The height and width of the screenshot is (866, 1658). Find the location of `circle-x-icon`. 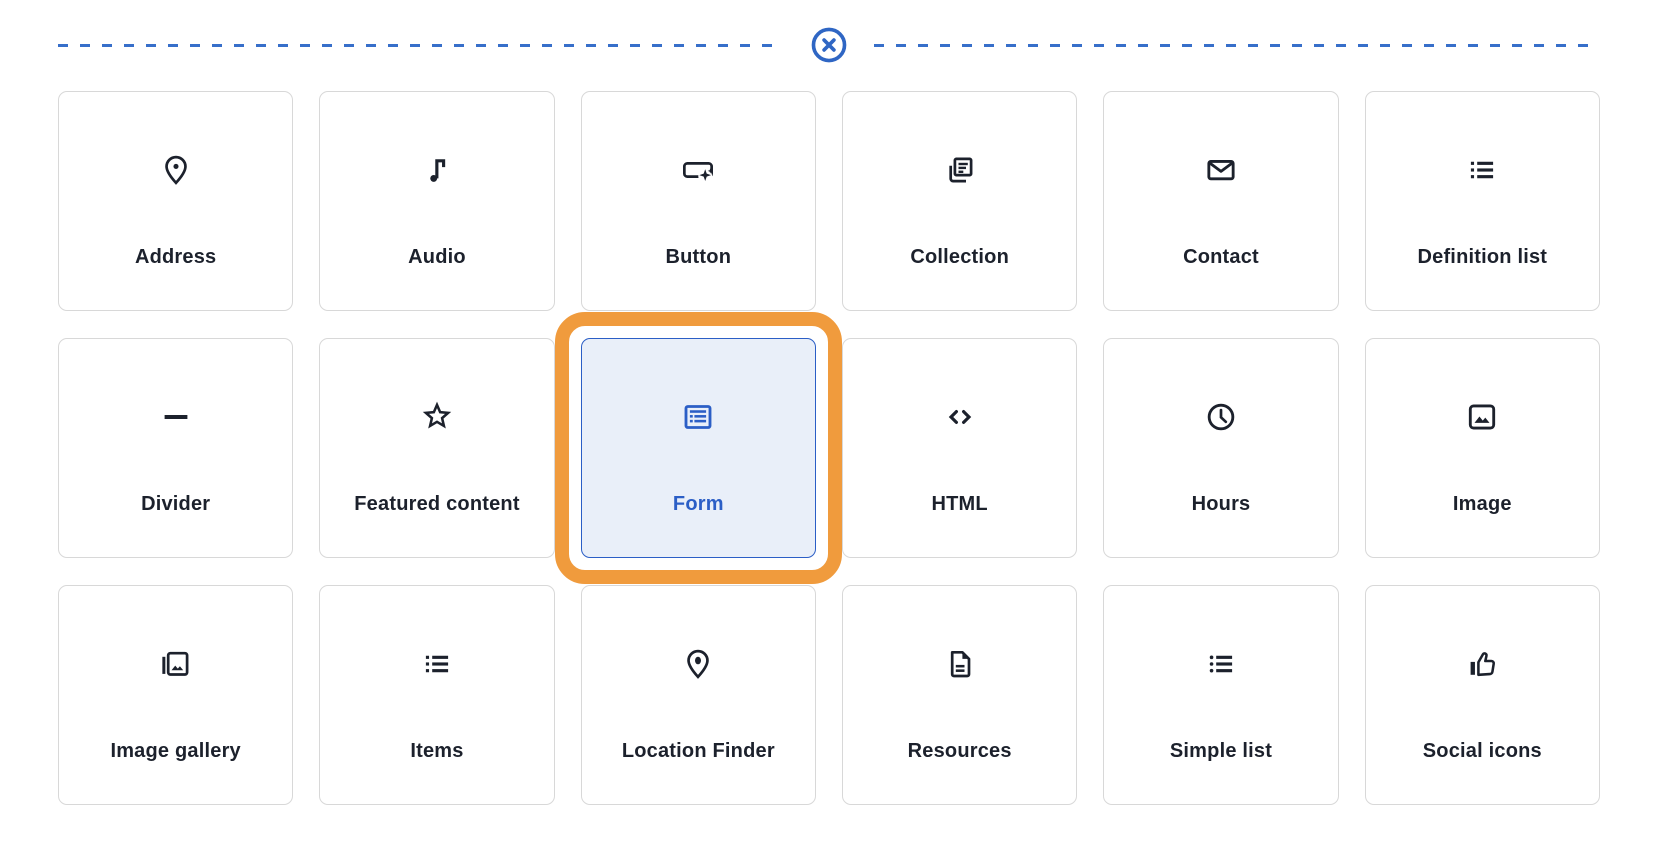

circle-x-icon is located at coordinates (829, 45).